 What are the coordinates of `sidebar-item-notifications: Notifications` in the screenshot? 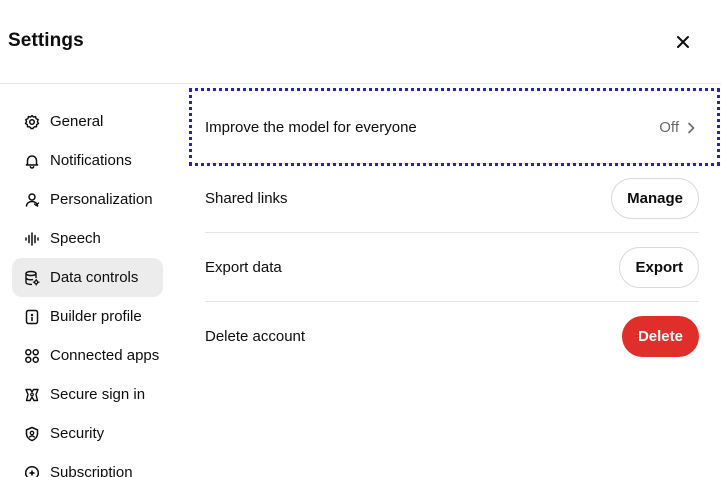 It's located at (87, 160).